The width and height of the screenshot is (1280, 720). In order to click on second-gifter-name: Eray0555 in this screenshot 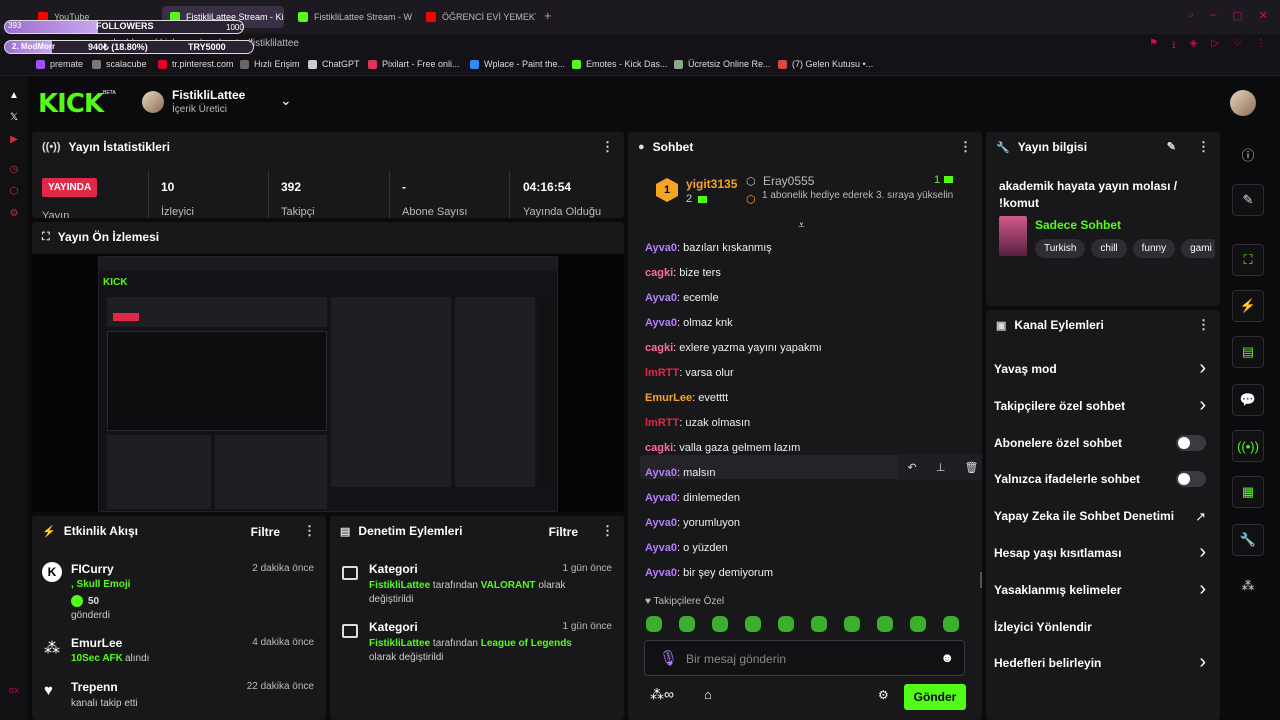, I will do `click(788, 181)`.